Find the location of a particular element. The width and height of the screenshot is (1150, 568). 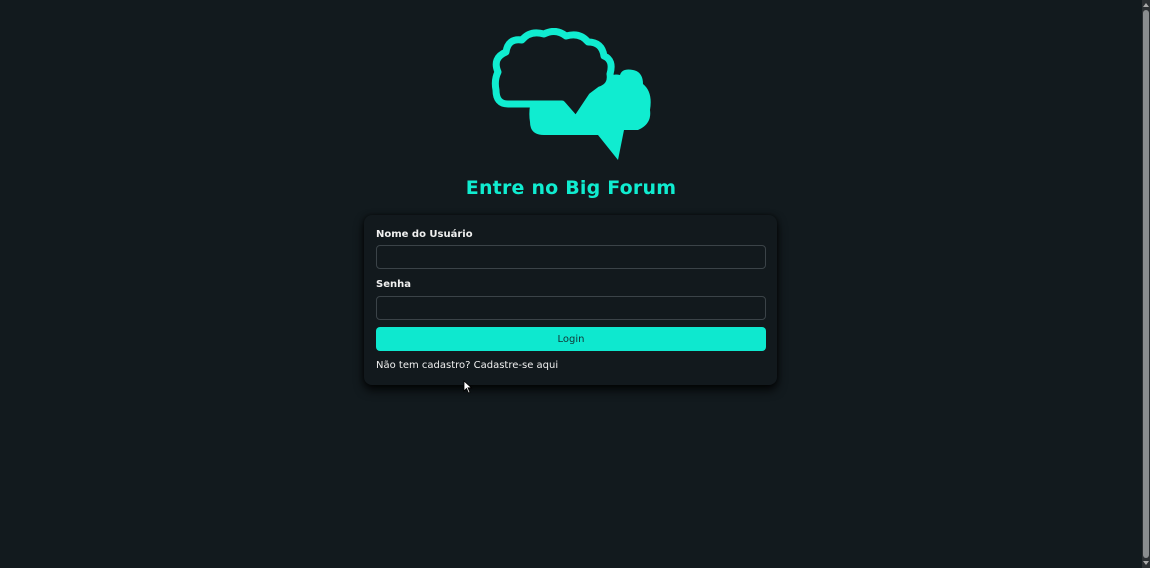

scroll-up-arrow-icon is located at coordinates (1146, 5).